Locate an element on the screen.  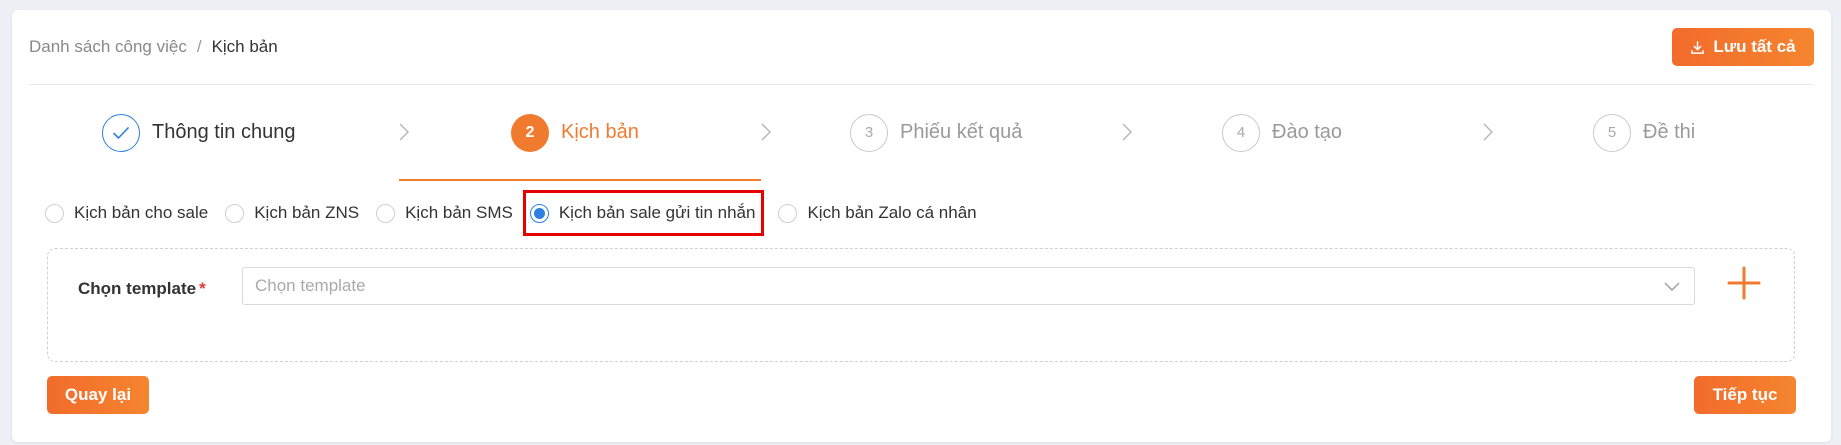
radio-button-checked is located at coordinates (539, 213).